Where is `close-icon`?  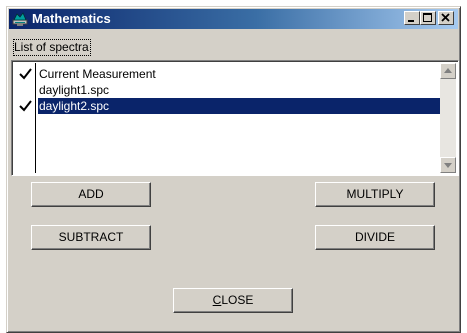
close-icon is located at coordinates (445, 17).